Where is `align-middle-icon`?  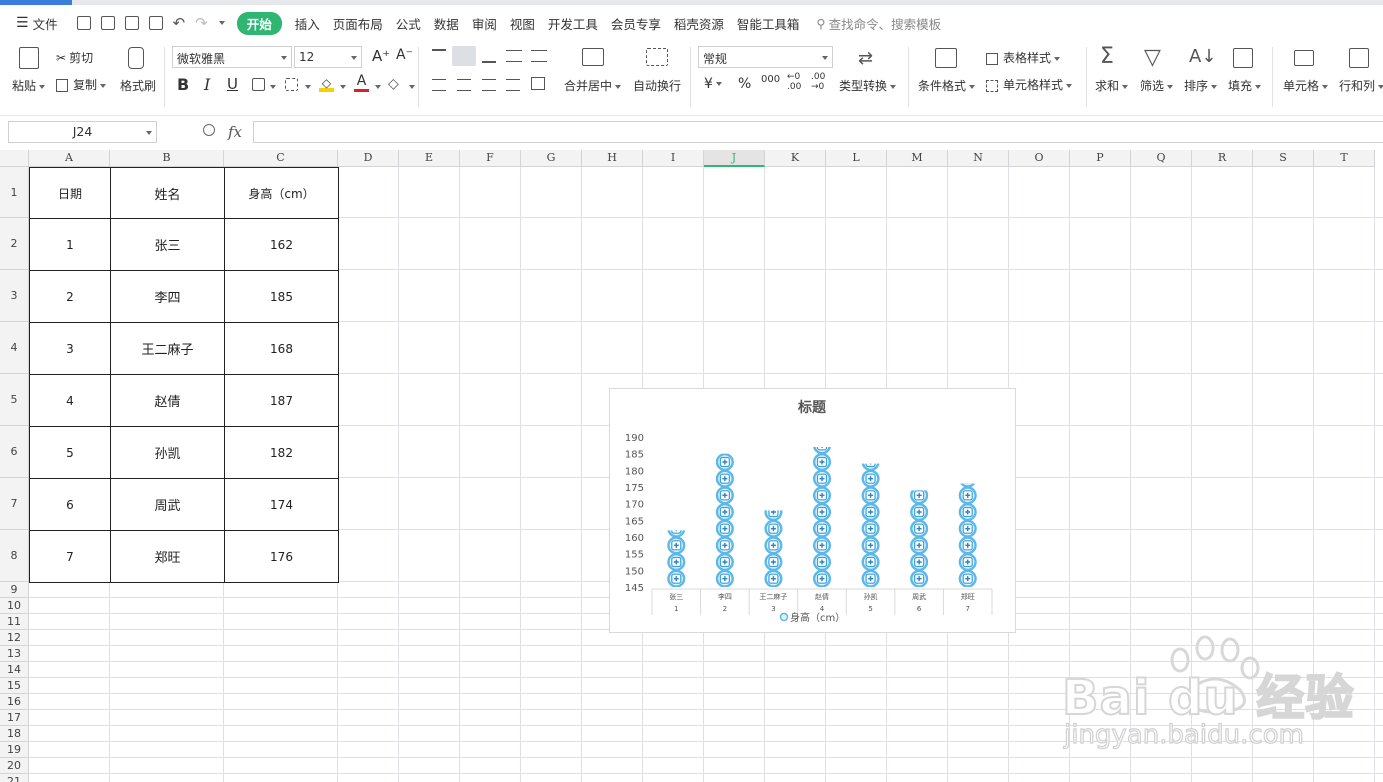 align-middle-icon is located at coordinates (464, 56).